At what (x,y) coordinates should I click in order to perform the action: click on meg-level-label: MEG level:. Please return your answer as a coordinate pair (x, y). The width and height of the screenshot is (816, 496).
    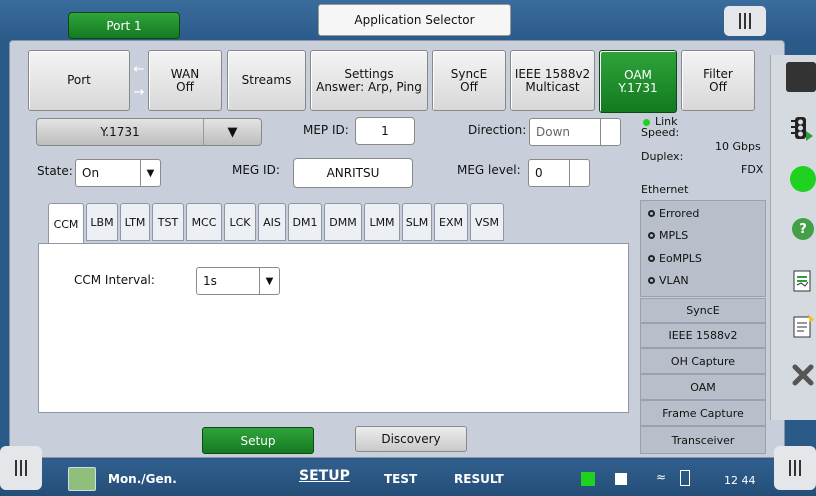
    Looking at the image, I should click on (489, 170).